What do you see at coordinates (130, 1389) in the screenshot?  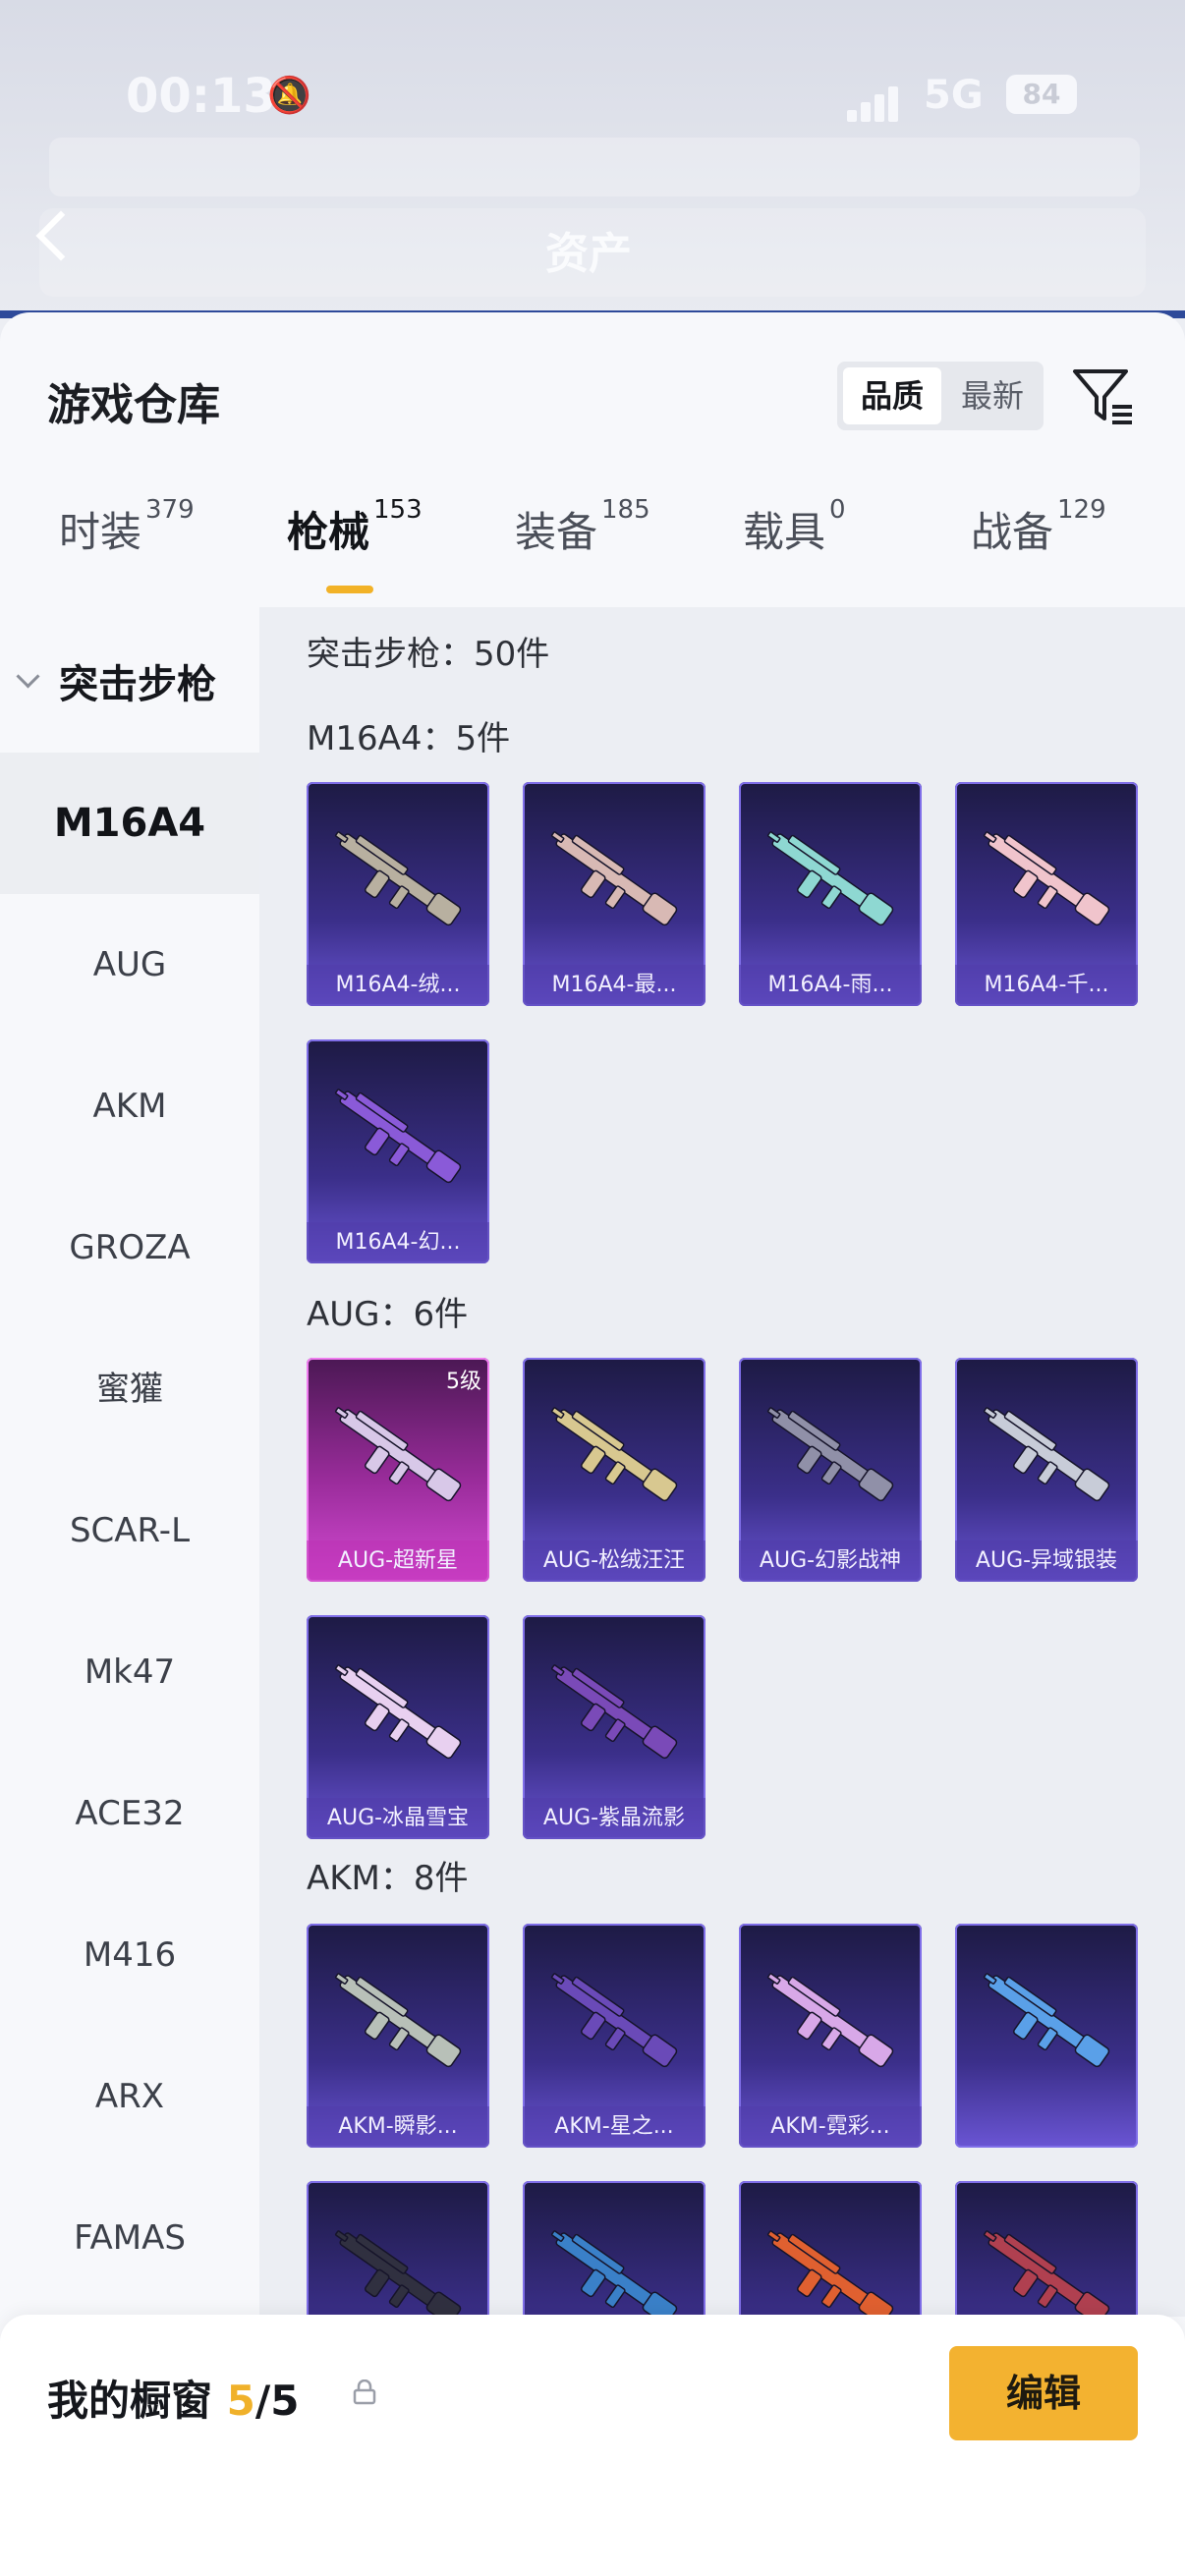 I see `sidebar-item-honey-badger: 蜜獾` at bounding box center [130, 1389].